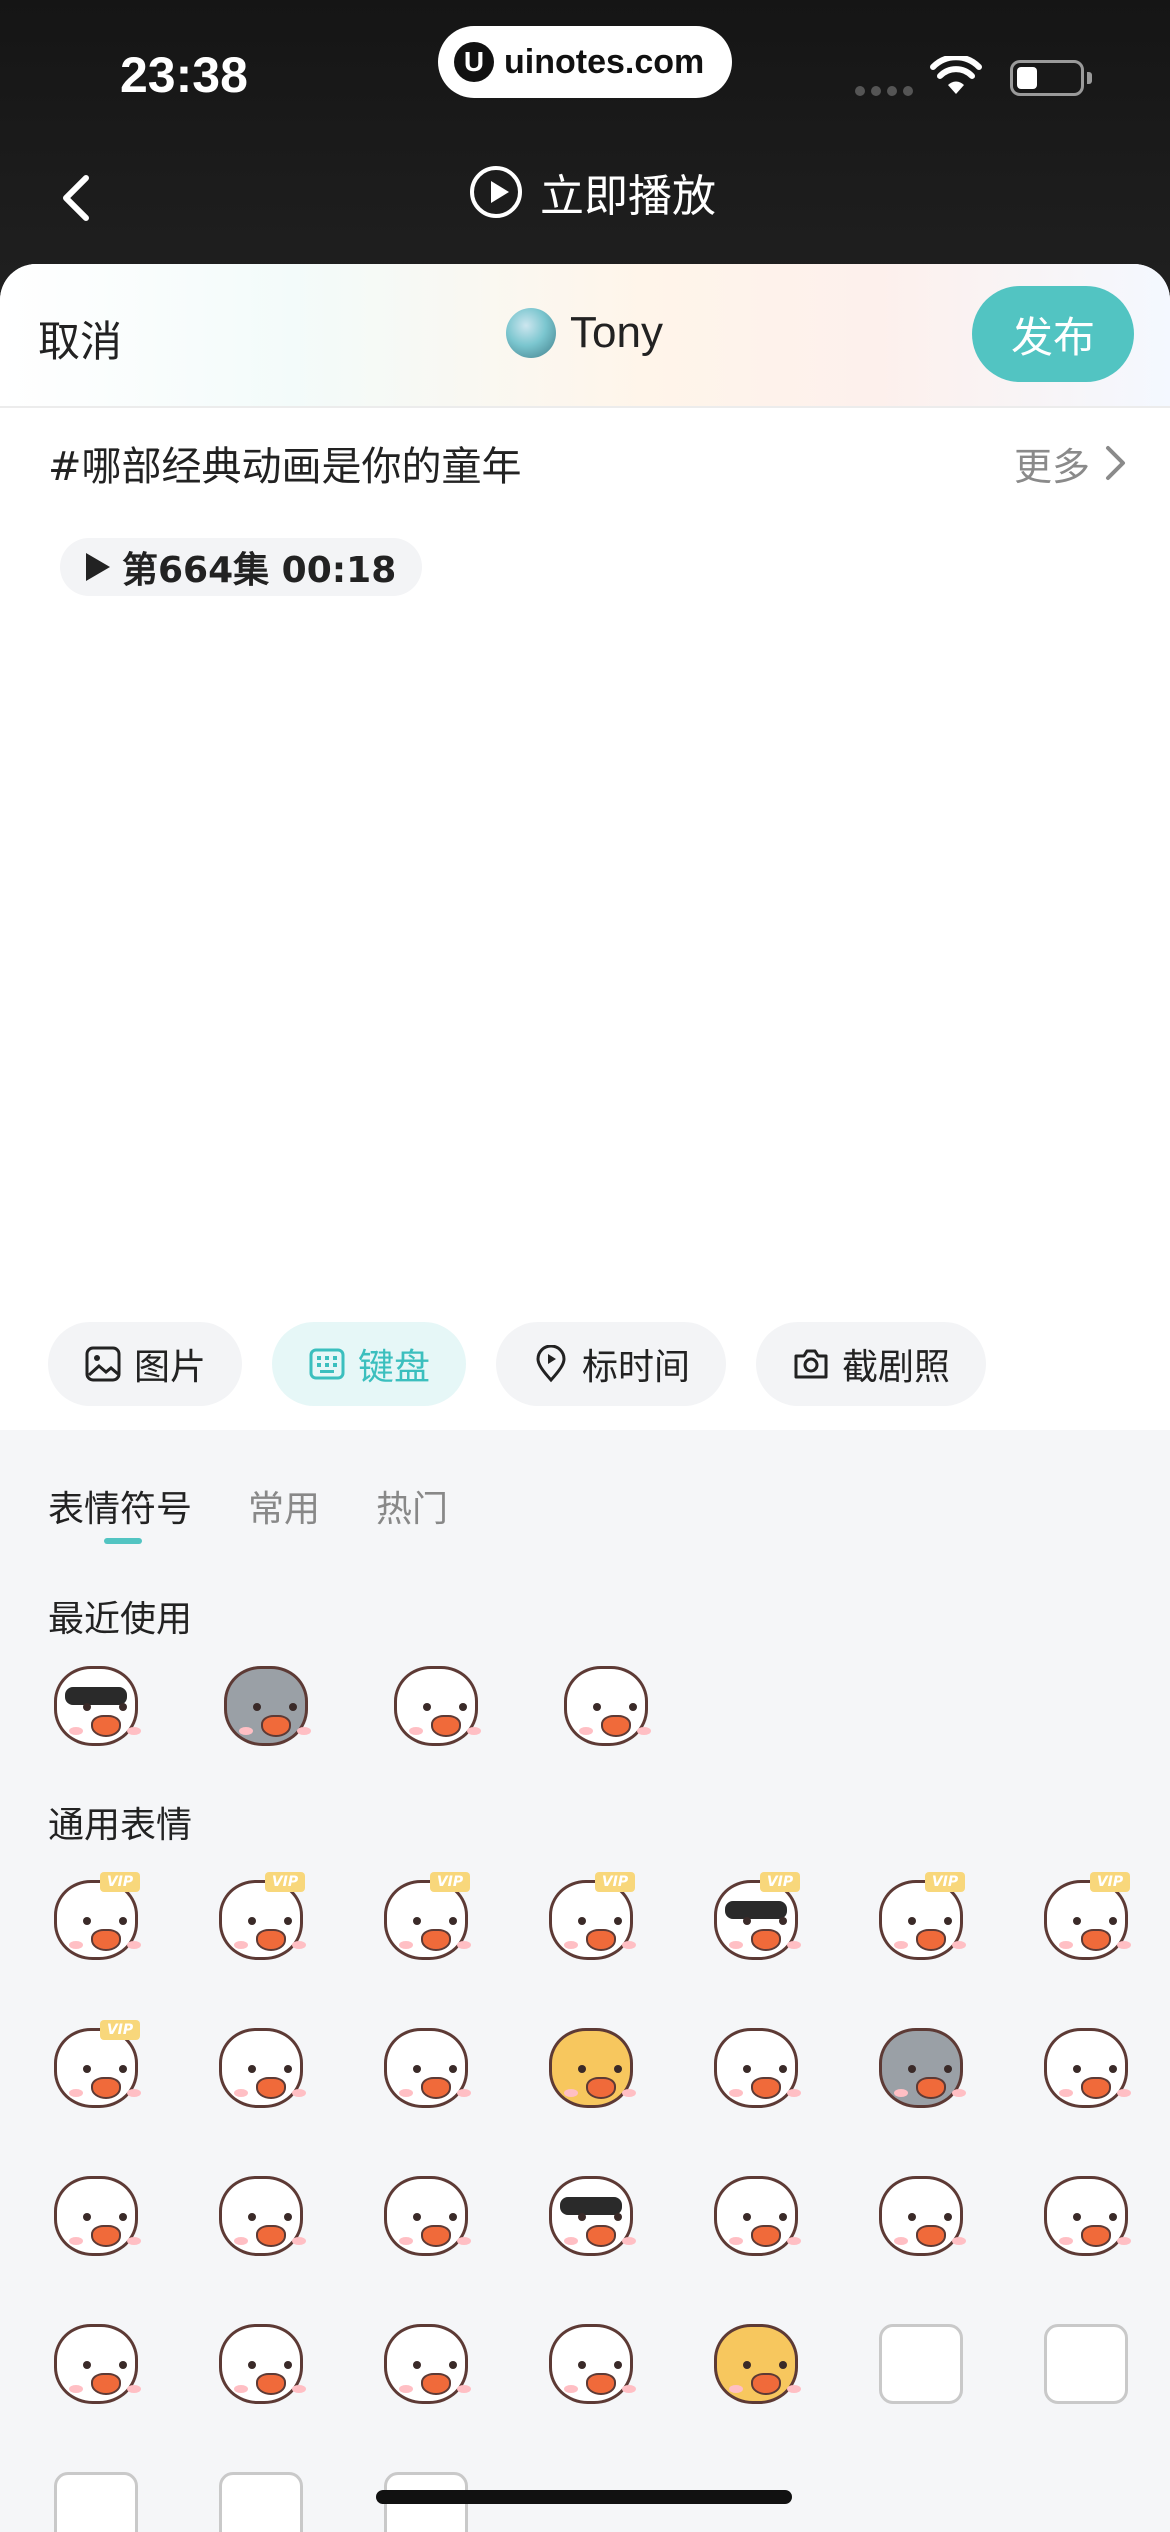 The image size is (1170, 2532). I want to click on keyboard-button: 键盘, so click(369, 1364).